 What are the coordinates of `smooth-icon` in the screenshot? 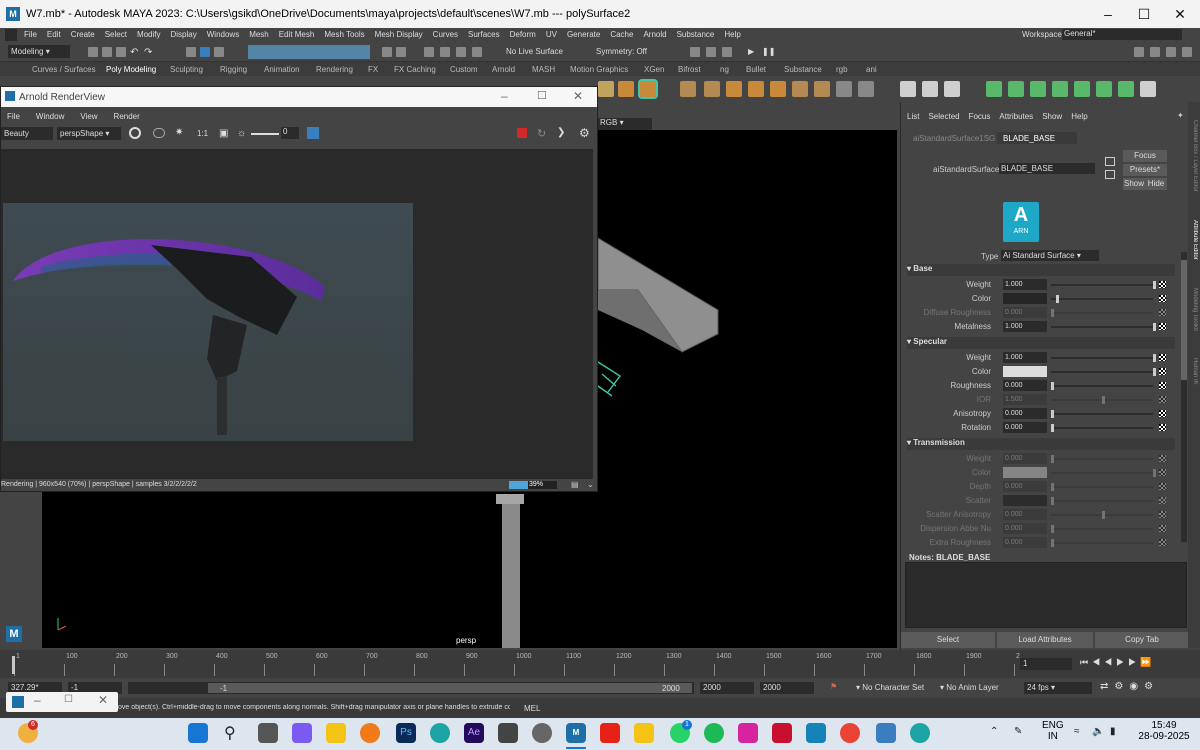 It's located at (756, 89).